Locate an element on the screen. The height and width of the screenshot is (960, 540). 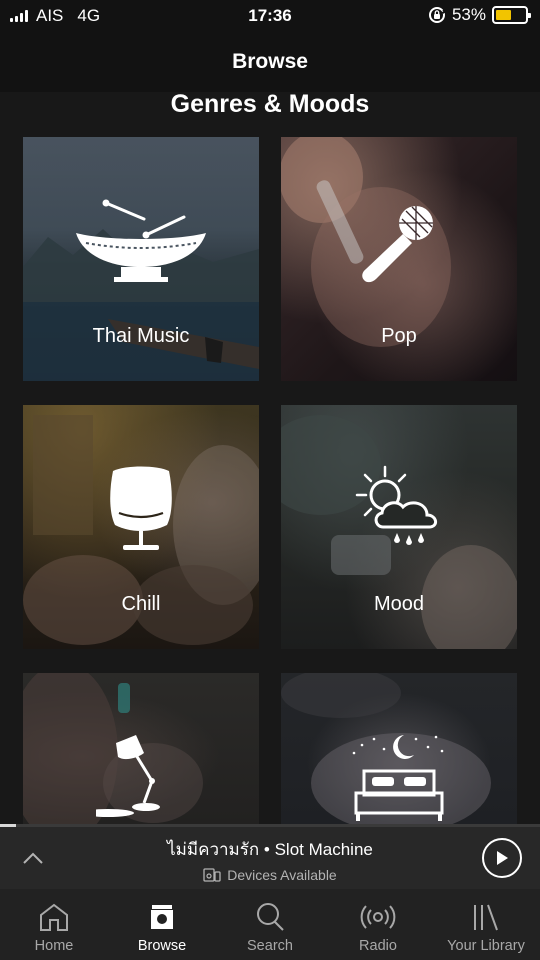
genre-tile-sleep is located at coordinates (399, 749).